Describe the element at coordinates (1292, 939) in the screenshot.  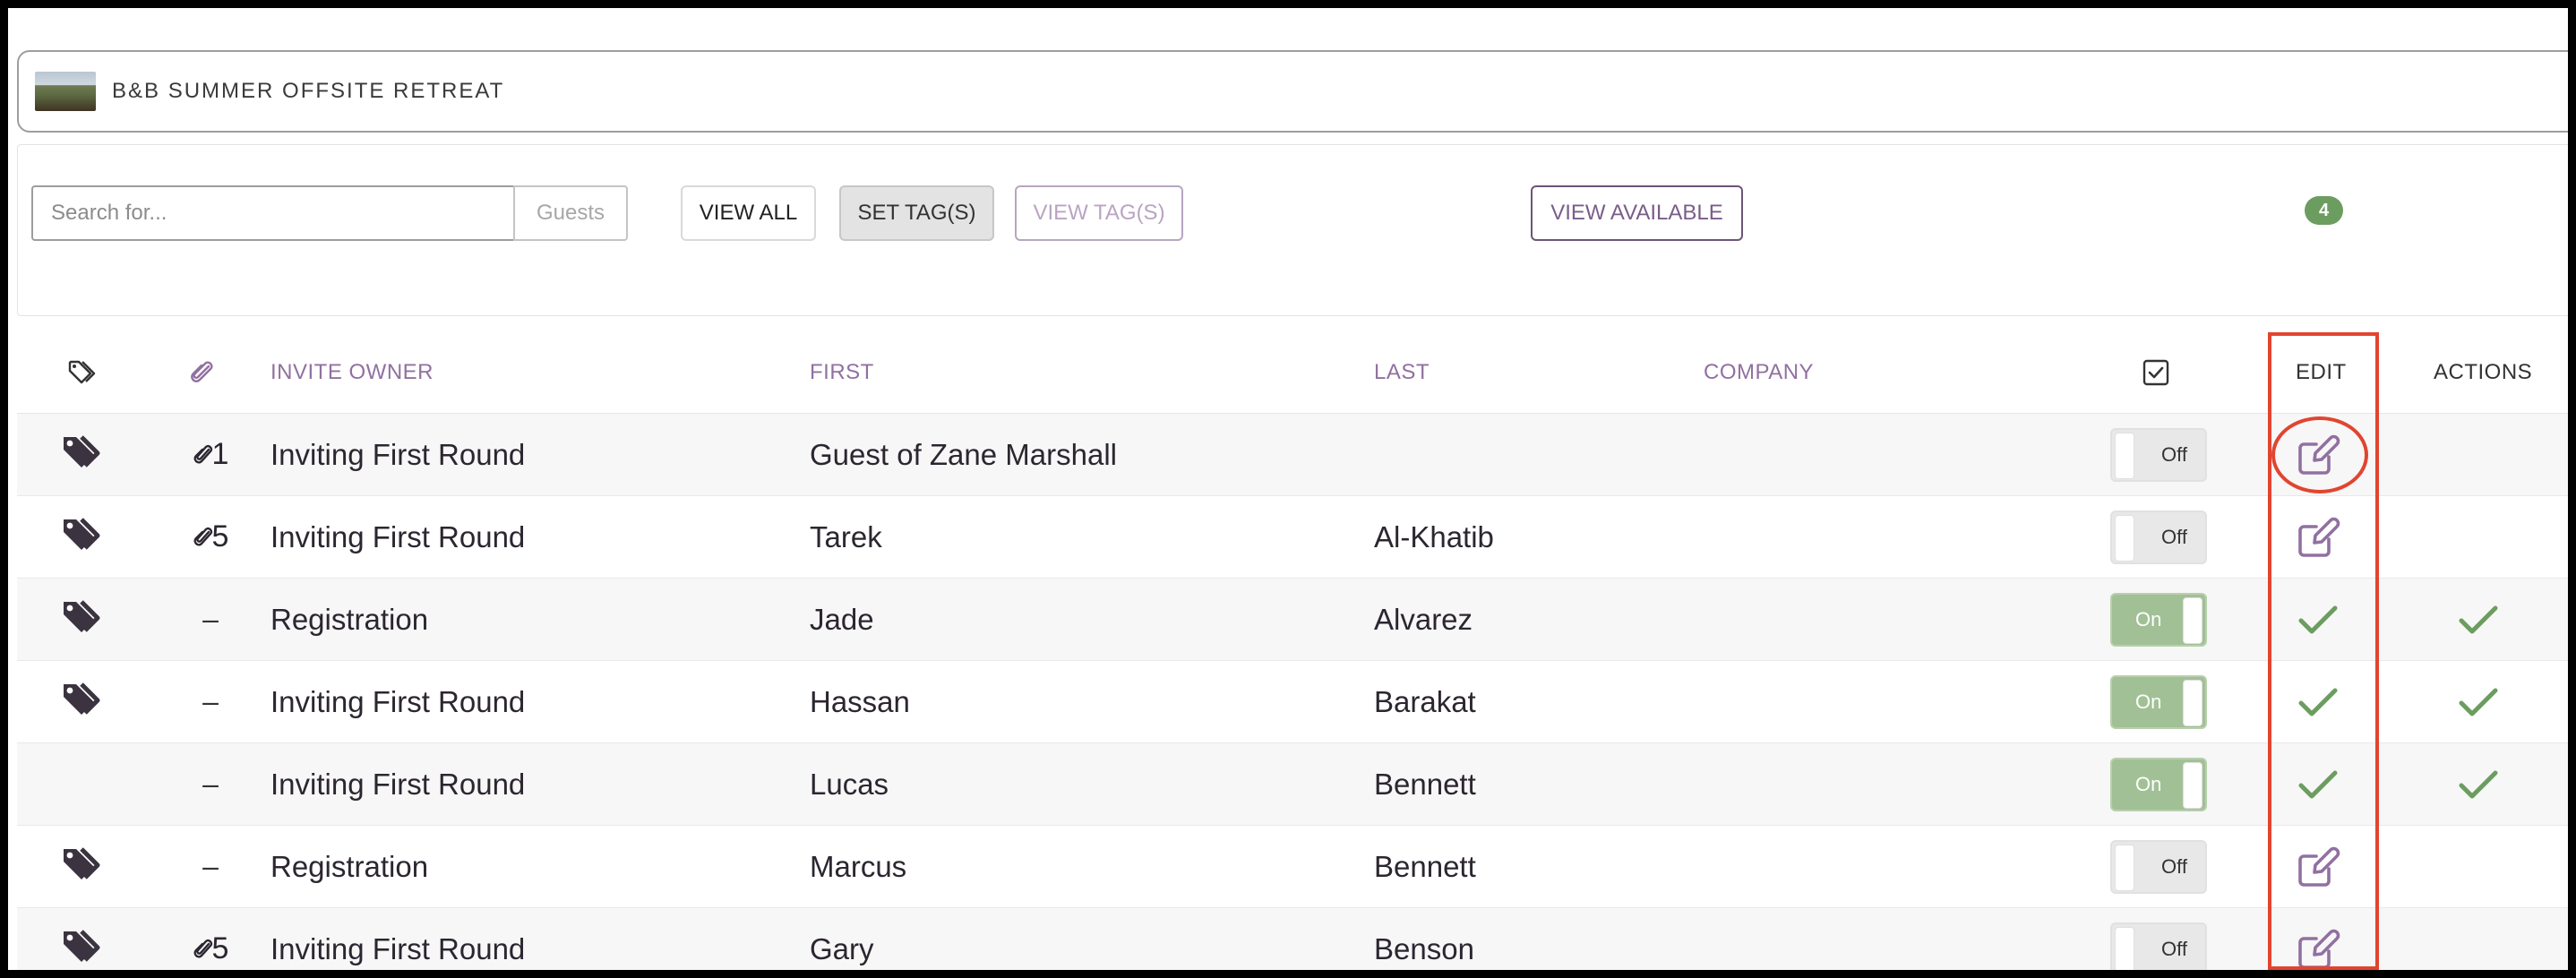
I see `table-row: 5 Inviting First Round Gary Benson Off` at that location.